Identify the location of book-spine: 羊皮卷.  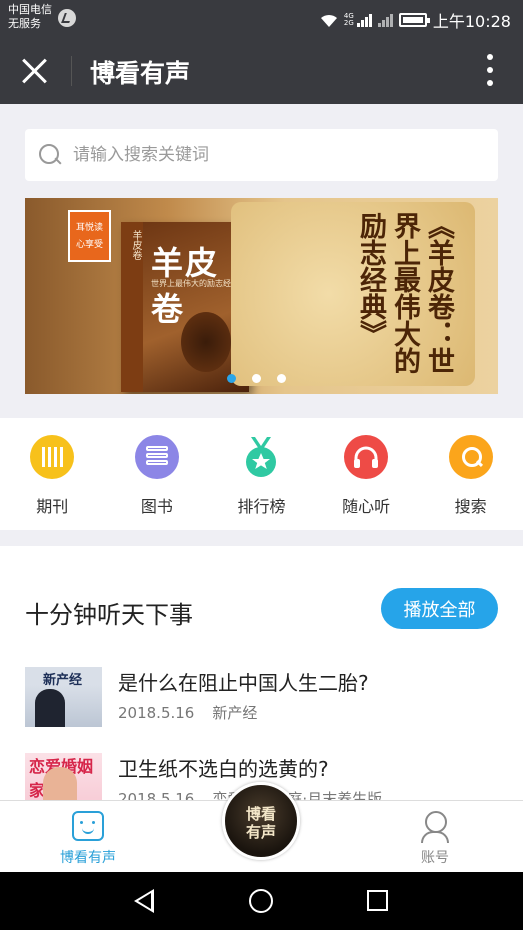
(132, 307).